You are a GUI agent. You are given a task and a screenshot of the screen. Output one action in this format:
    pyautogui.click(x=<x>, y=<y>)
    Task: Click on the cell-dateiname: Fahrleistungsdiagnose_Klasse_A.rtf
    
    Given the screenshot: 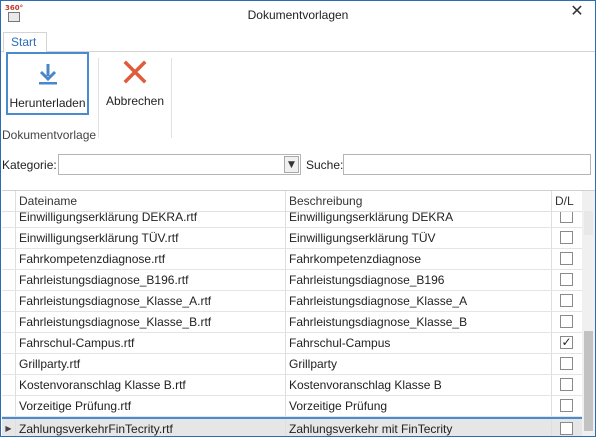 What is the action you would take?
    pyautogui.click(x=150, y=301)
    